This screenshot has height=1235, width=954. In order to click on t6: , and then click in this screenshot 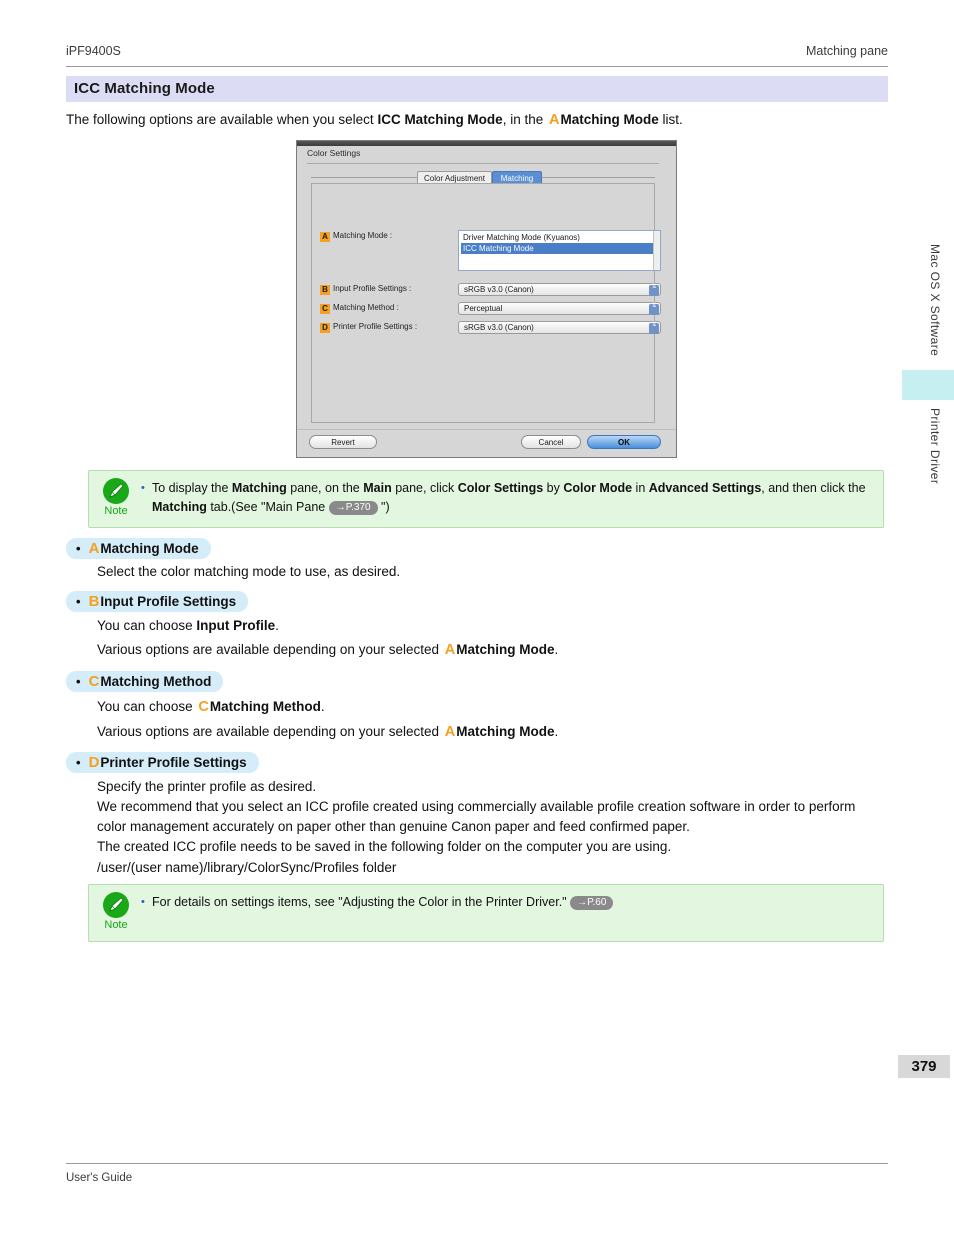, I will do `click(803, 488)`.